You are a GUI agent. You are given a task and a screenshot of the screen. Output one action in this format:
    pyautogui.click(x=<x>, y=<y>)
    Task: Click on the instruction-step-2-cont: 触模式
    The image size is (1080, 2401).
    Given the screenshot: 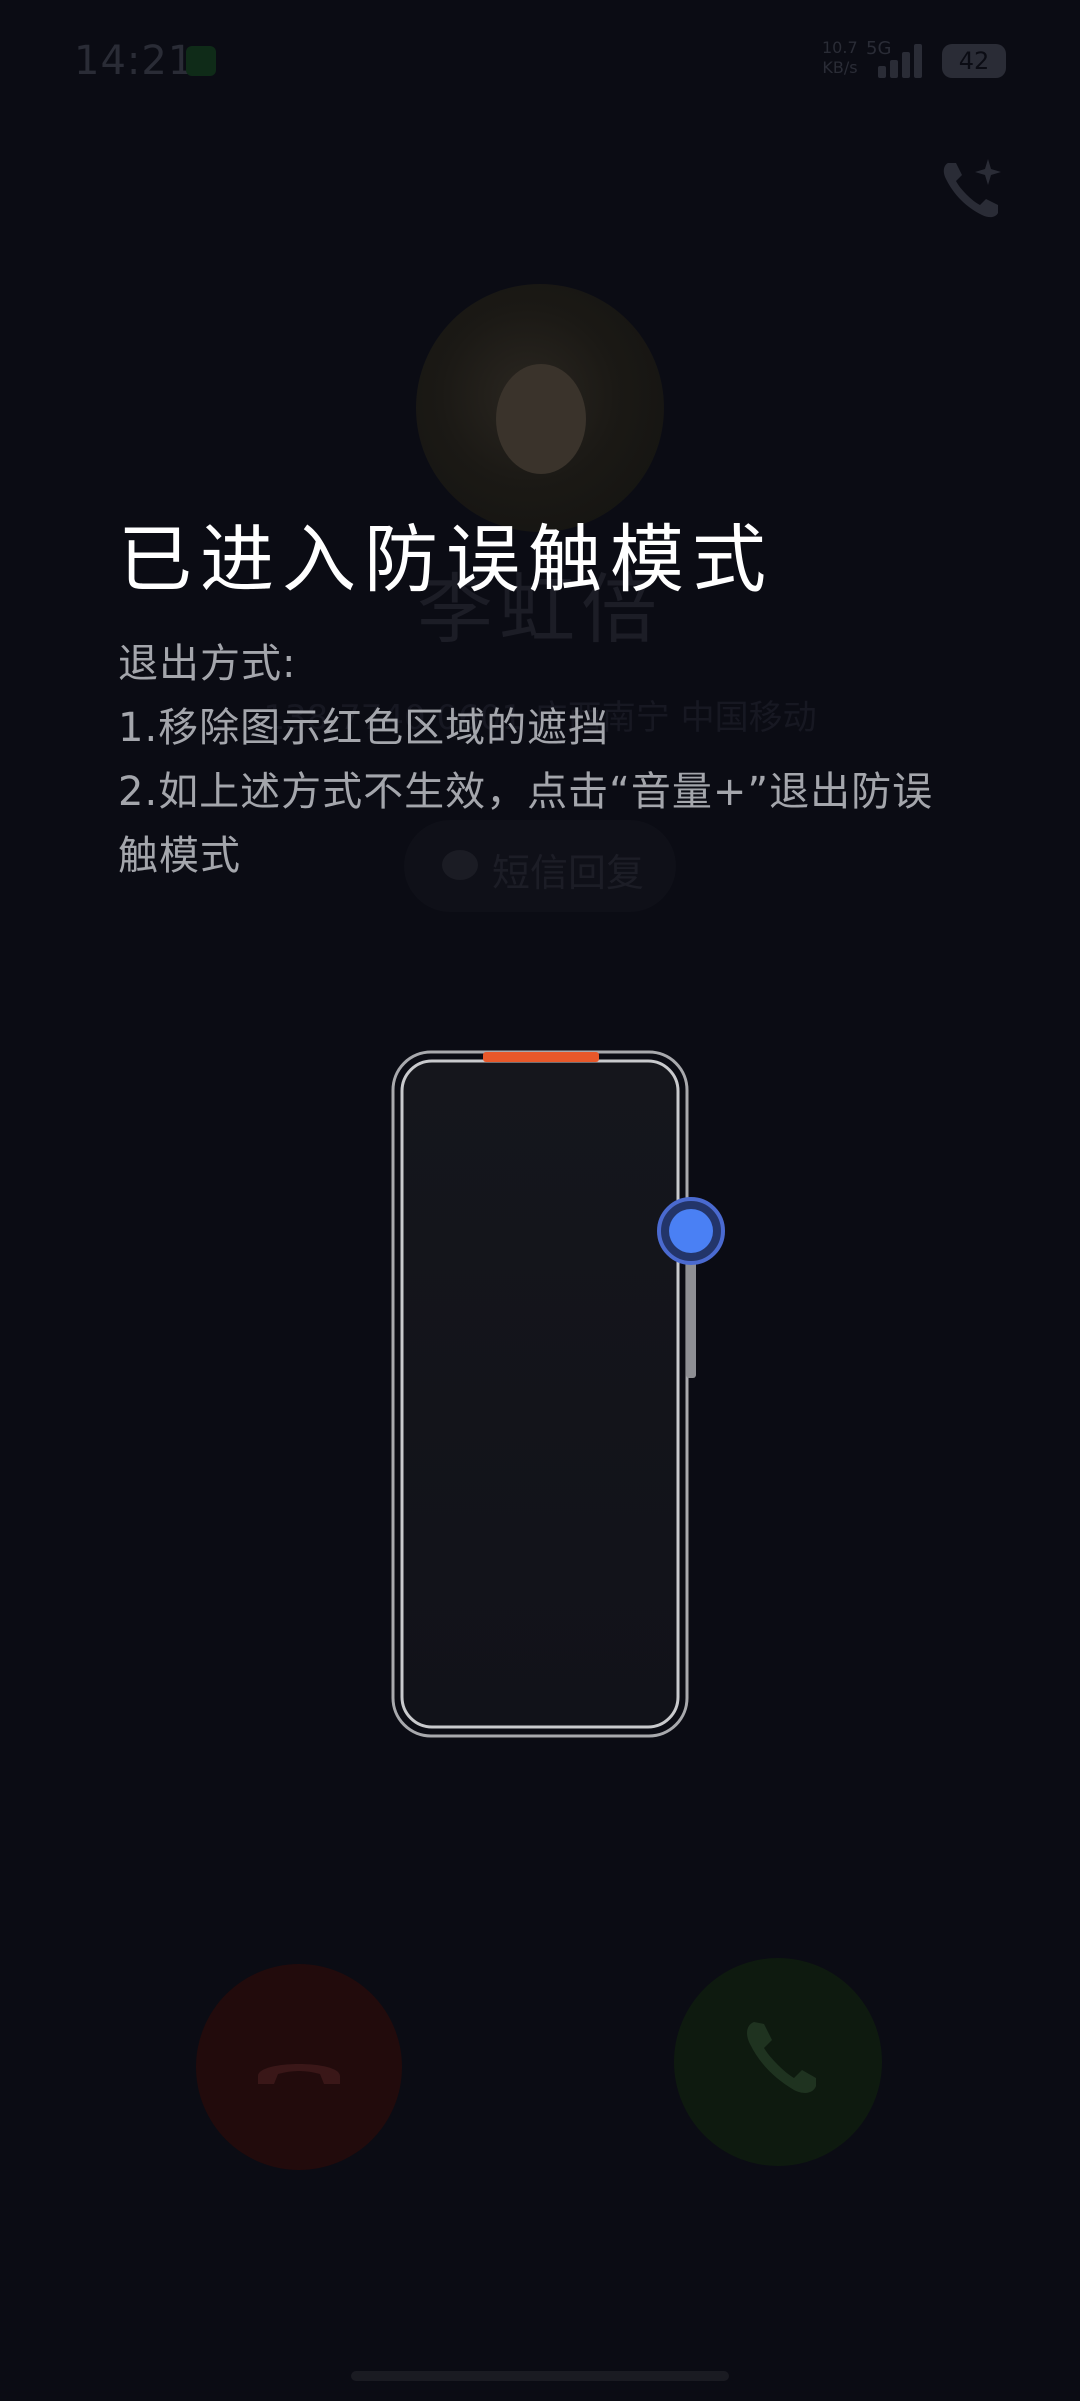 What is the action you would take?
    pyautogui.click(x=179, y=856)
    